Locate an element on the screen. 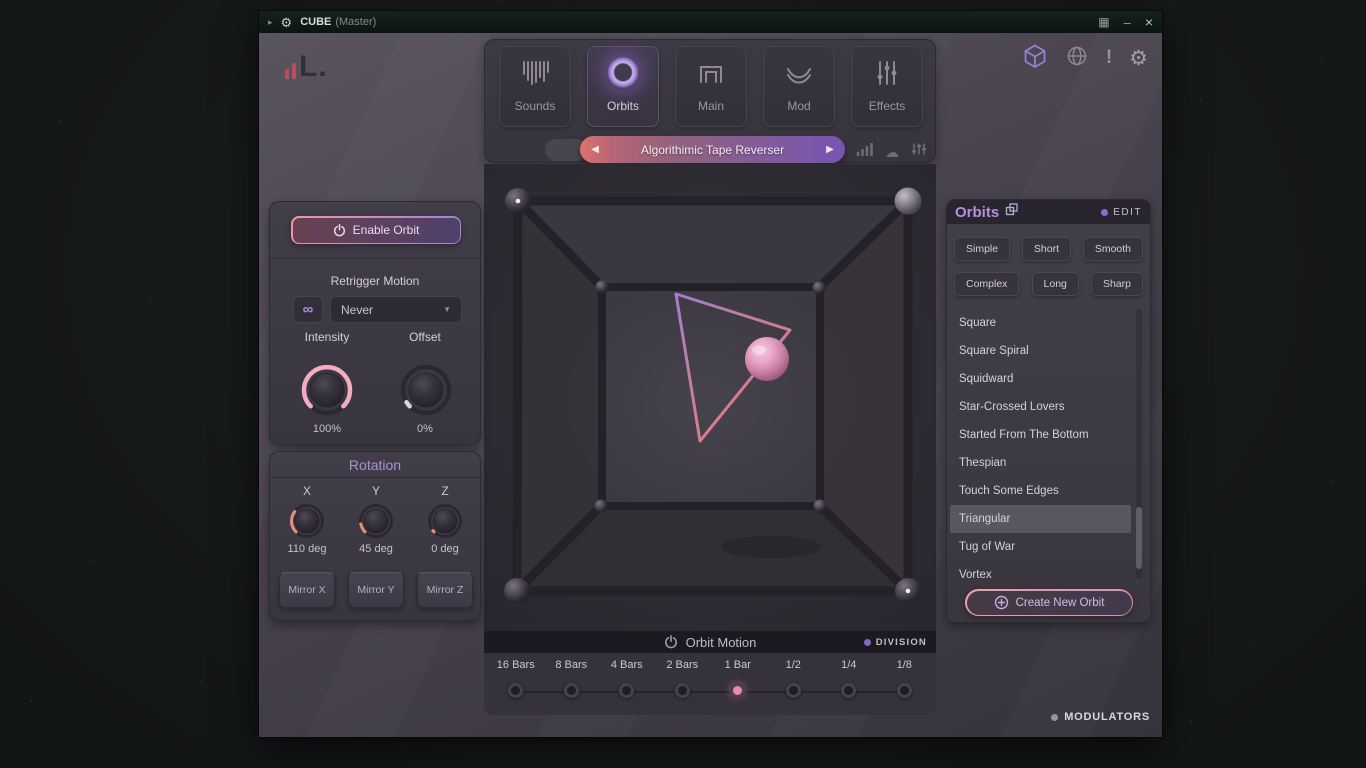  orbit-list-item: Tug of War is located at coordinates (1040, 547).